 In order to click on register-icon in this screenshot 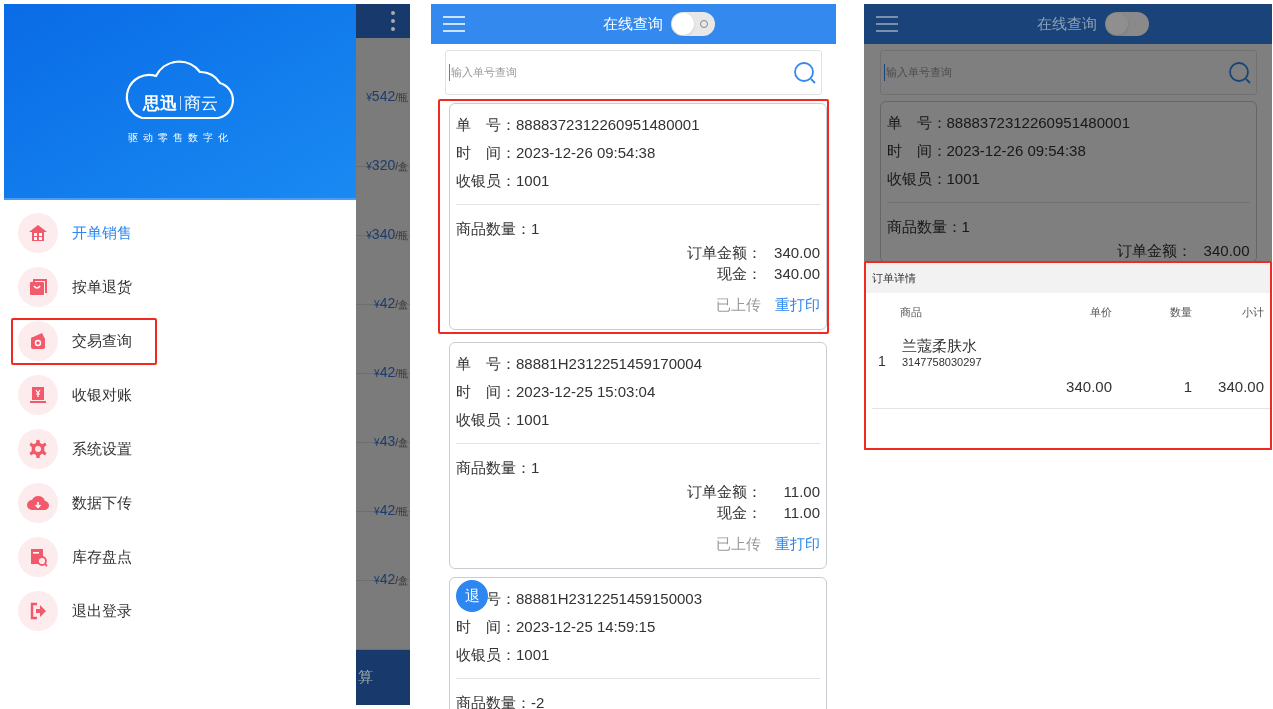, I will do `click(38, 395)`.